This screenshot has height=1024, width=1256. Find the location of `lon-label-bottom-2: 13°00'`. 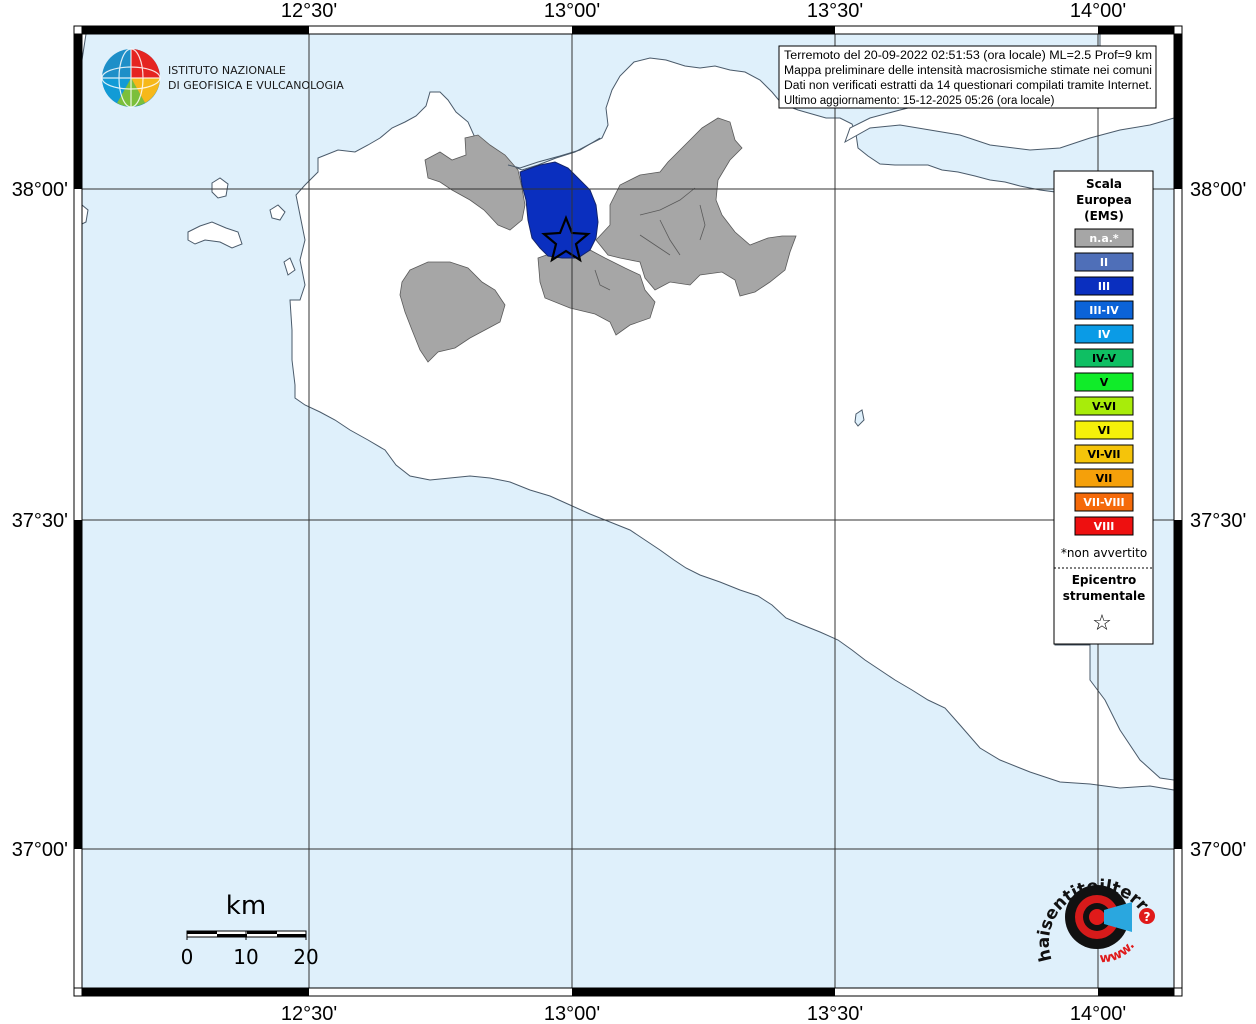

lon-label-bottom-2: 13°00' is located at coordinates (572, 1013).